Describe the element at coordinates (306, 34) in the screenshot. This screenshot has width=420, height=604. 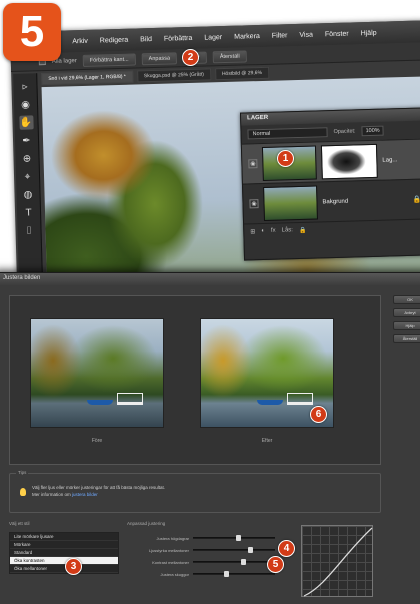
I see `menu-view: Visa` at that location.